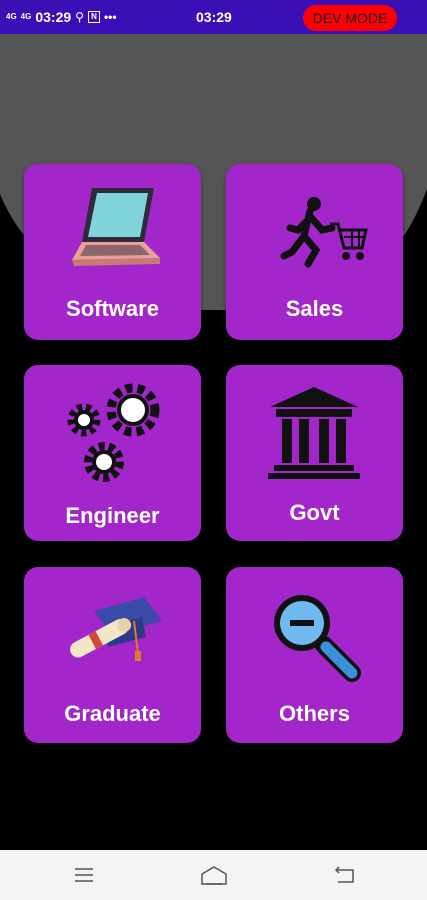 The height and width of the screenshot is (900, 427). Describe the element at coordinates (314, 512) in the screenshot. I see `category-label: Govt` at that location.